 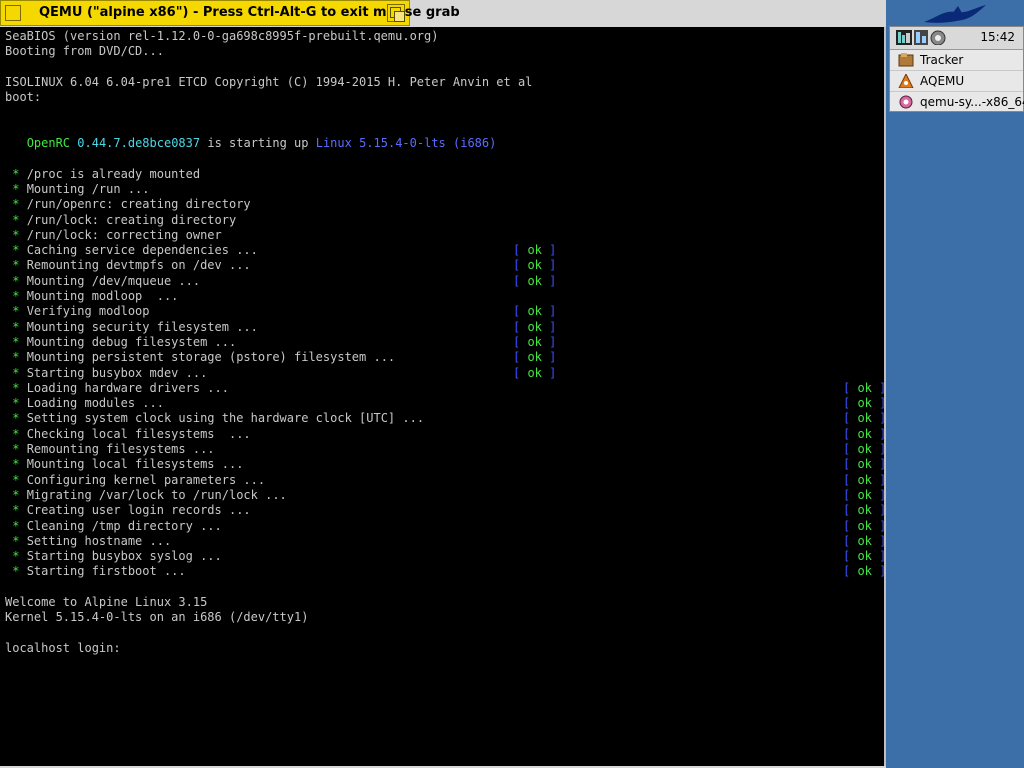 I want to click on task-item-qemu: qemu-sy...-x86_64, so click(x=957, y=102).